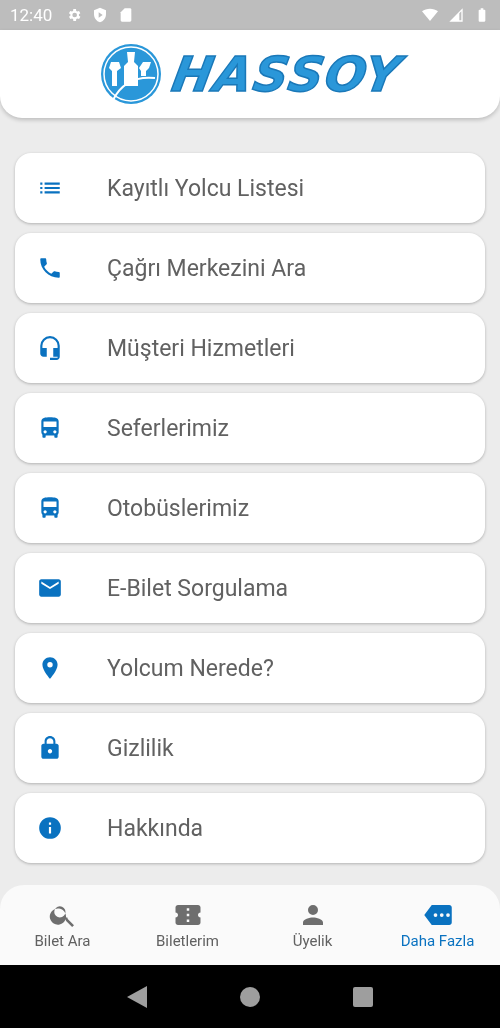  Describe the element at coordinates (187, 925) in the screenshot. I see `nav-tab: Biletlerim` at that location.